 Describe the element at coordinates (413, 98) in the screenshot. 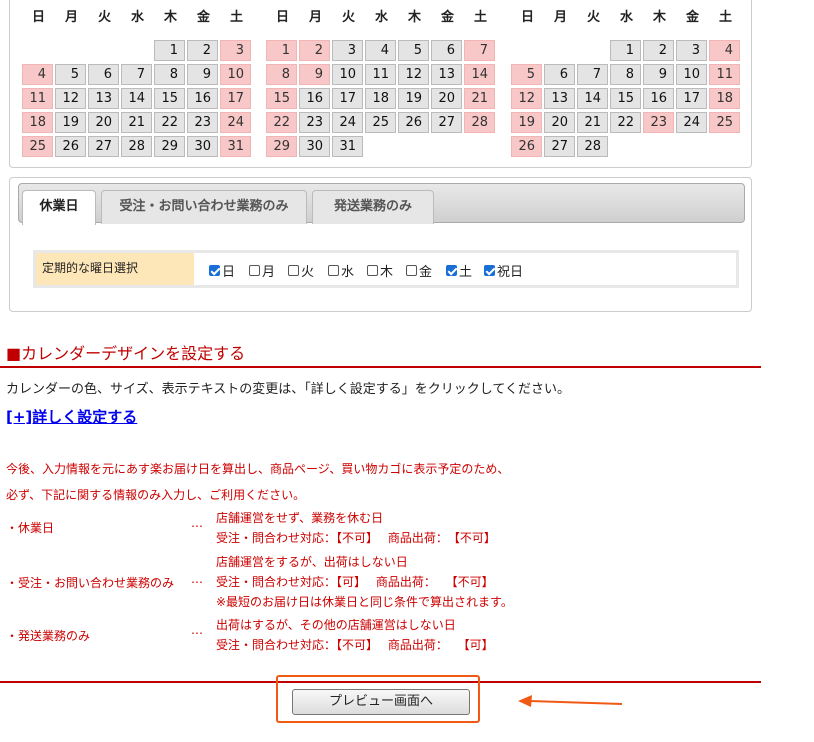

I see `calendar-day: 19` at that location.